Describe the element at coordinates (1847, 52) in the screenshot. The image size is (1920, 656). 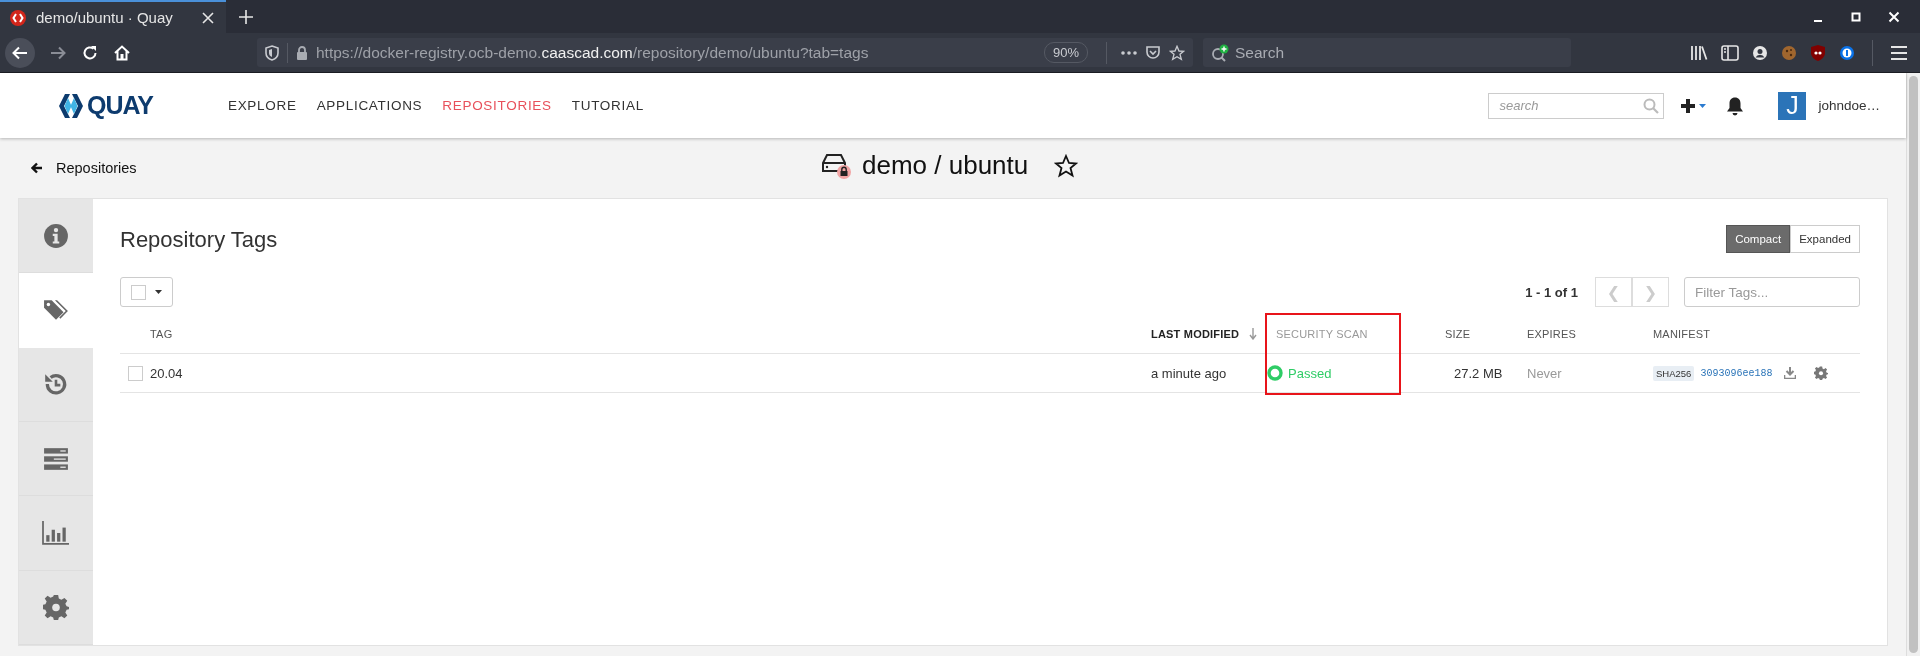
I see `password-key-icon` at that location.